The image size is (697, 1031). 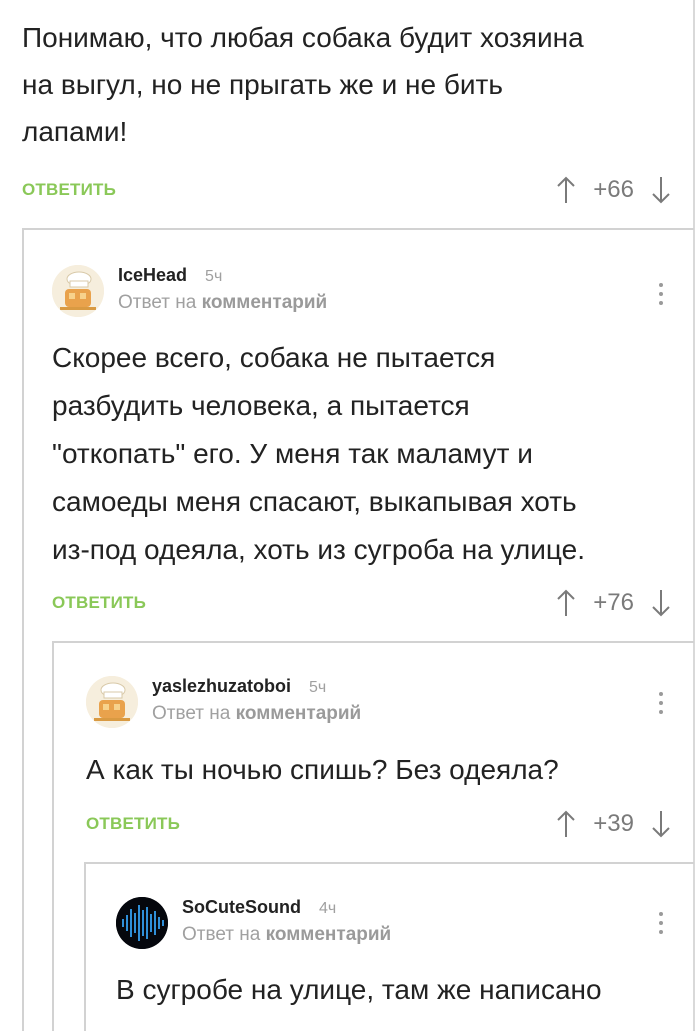 What do you see at coordinates (286, 921) in the screenshot?
I see `comment-meta: SoCuteSound 4ч Ответ на комментарий` at bounding box center [286, 921].